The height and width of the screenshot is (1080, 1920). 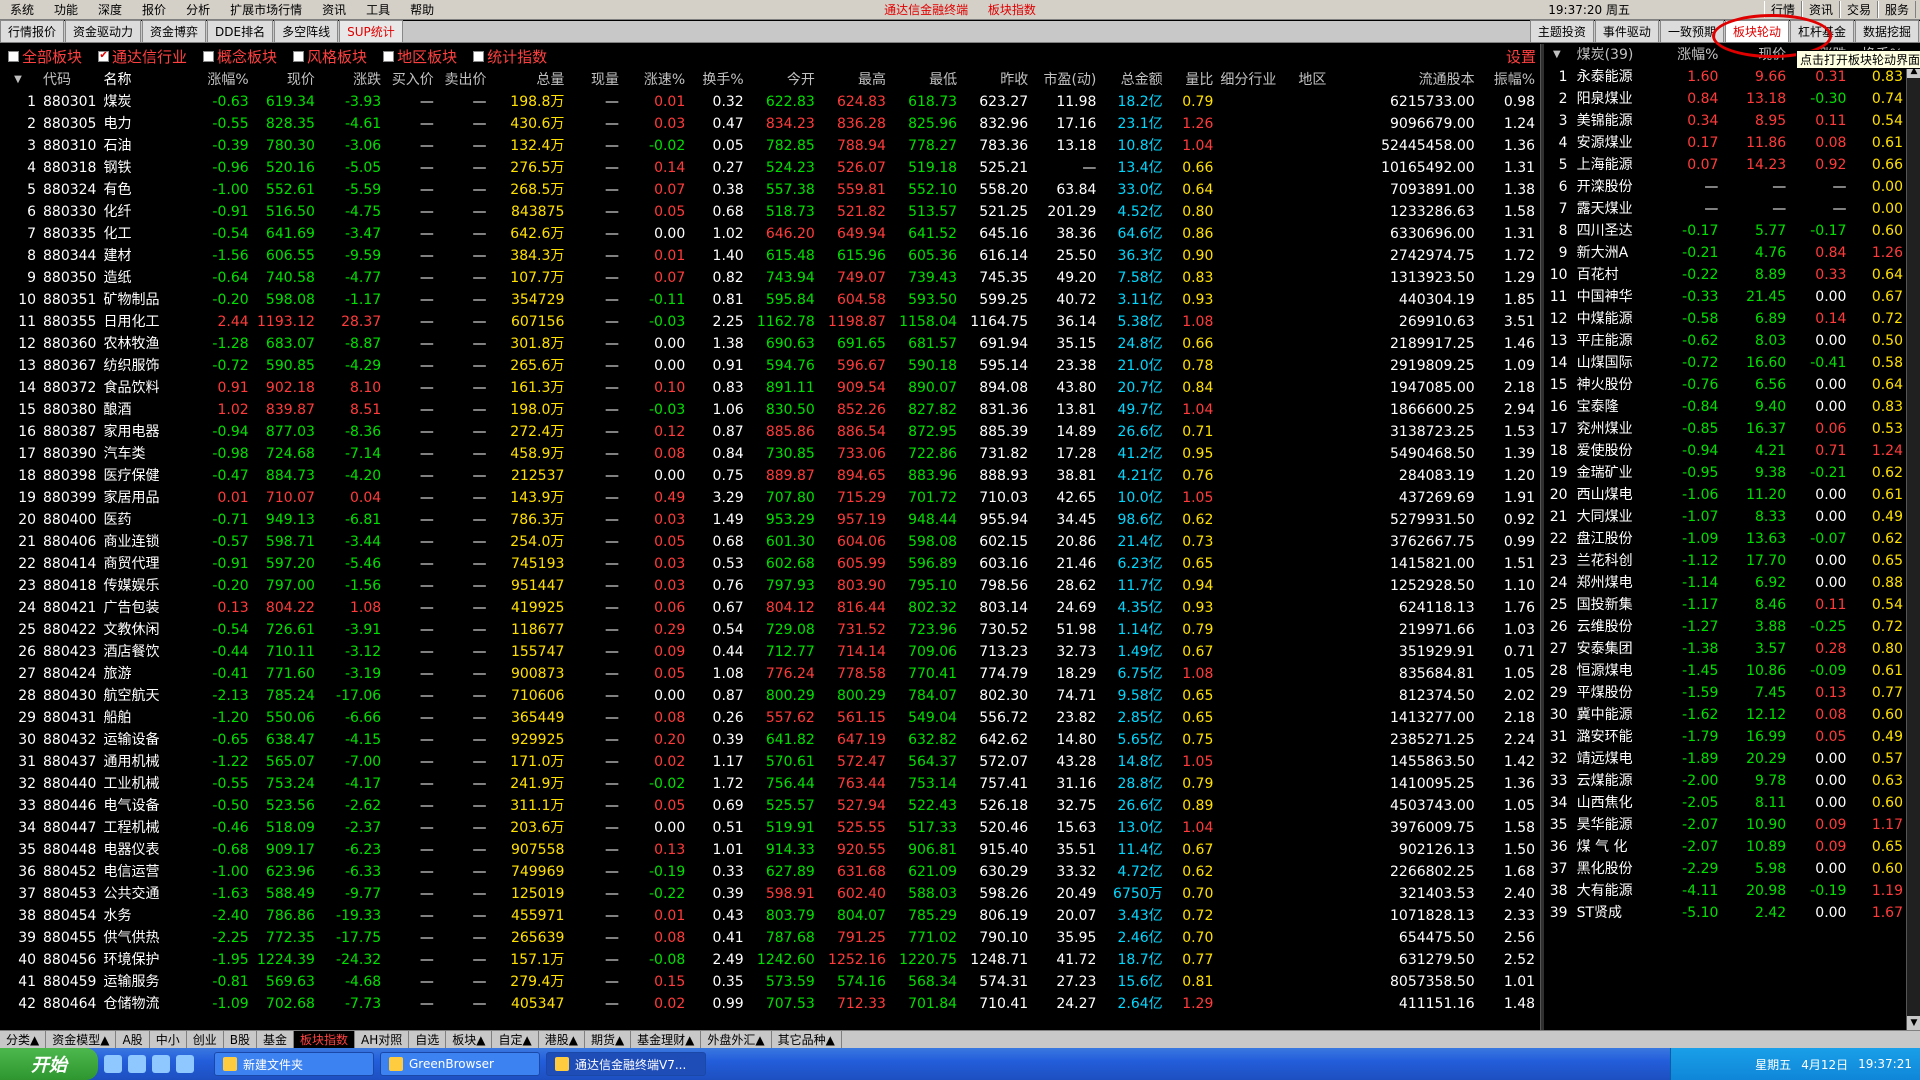 What do you see at coordinates (1913, 547) in the screenshot?
I see `side-scrollbar: ▲ ▼` at bounding box center [1913, 547].